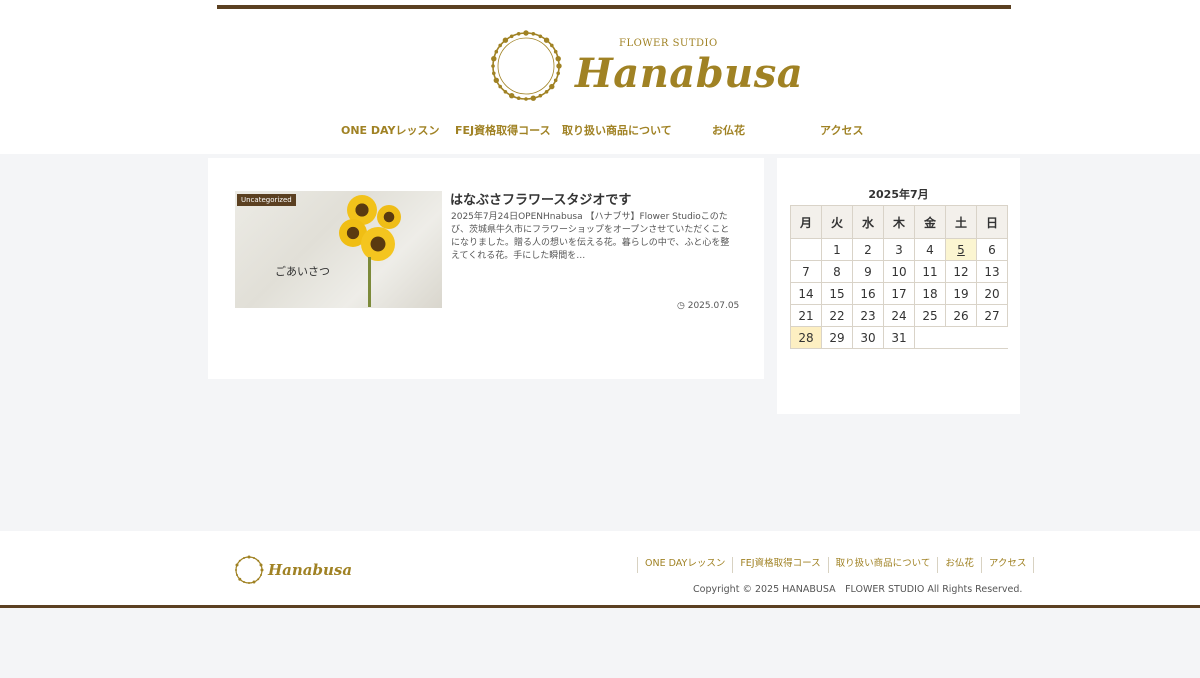  I want to click on calendar-week-row: 7 8 9 10 11 12 13, so click(899, 271).